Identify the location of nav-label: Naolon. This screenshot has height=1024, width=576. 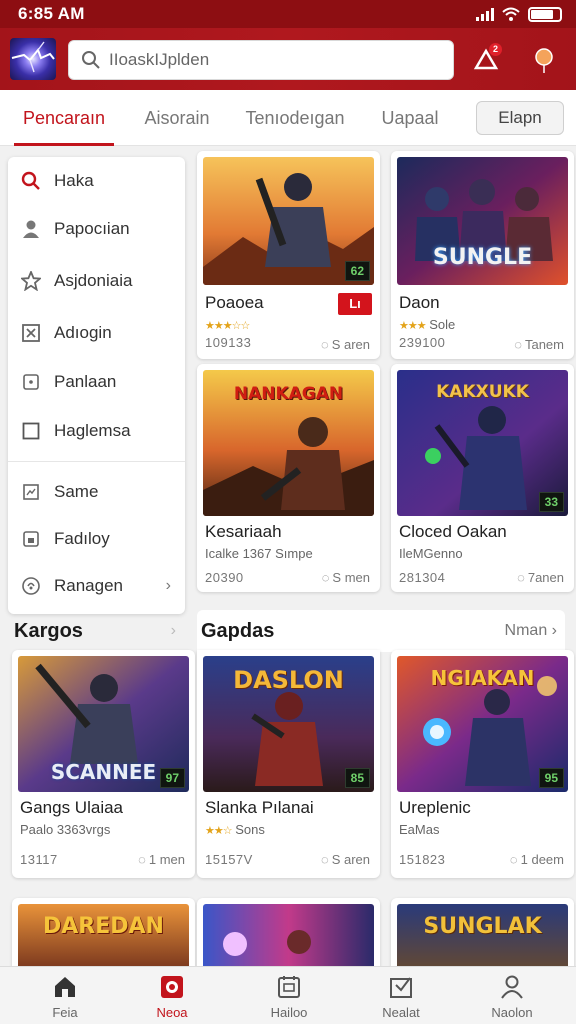
(512, 1012).